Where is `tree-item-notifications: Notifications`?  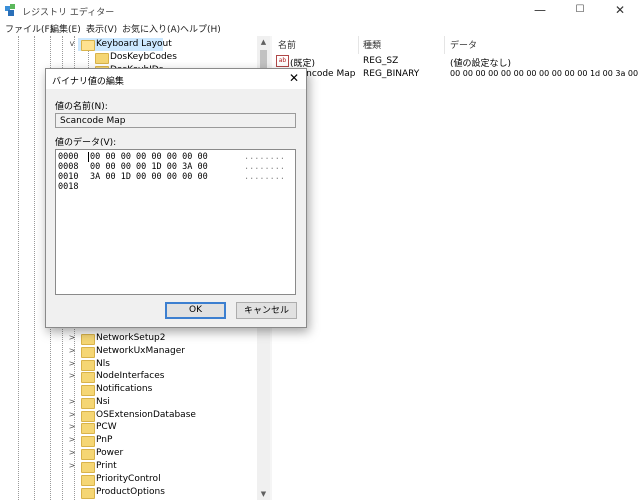 tree-item-notifications: Notifications is located at coordinates (124, 389).